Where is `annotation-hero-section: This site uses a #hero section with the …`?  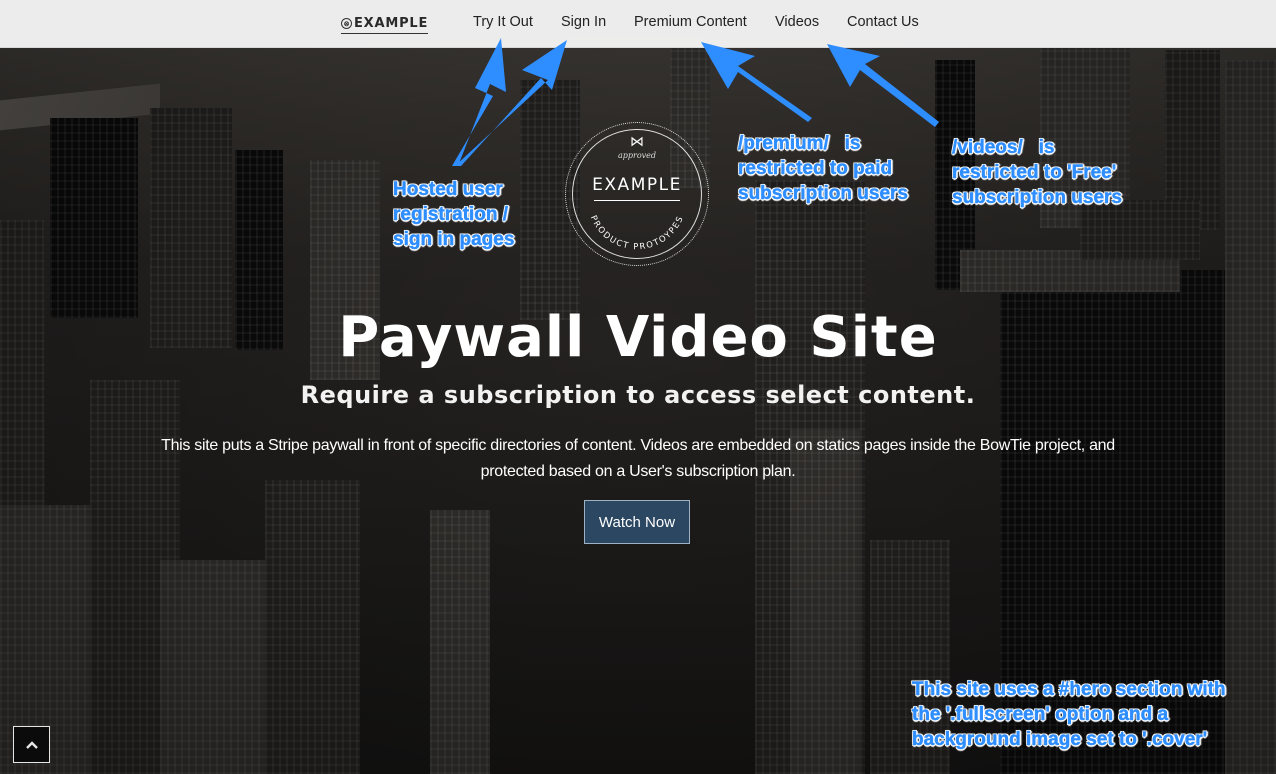 annotation-hero-section: This site uses a #hero section with the … is located at coordinates (1069, 715).